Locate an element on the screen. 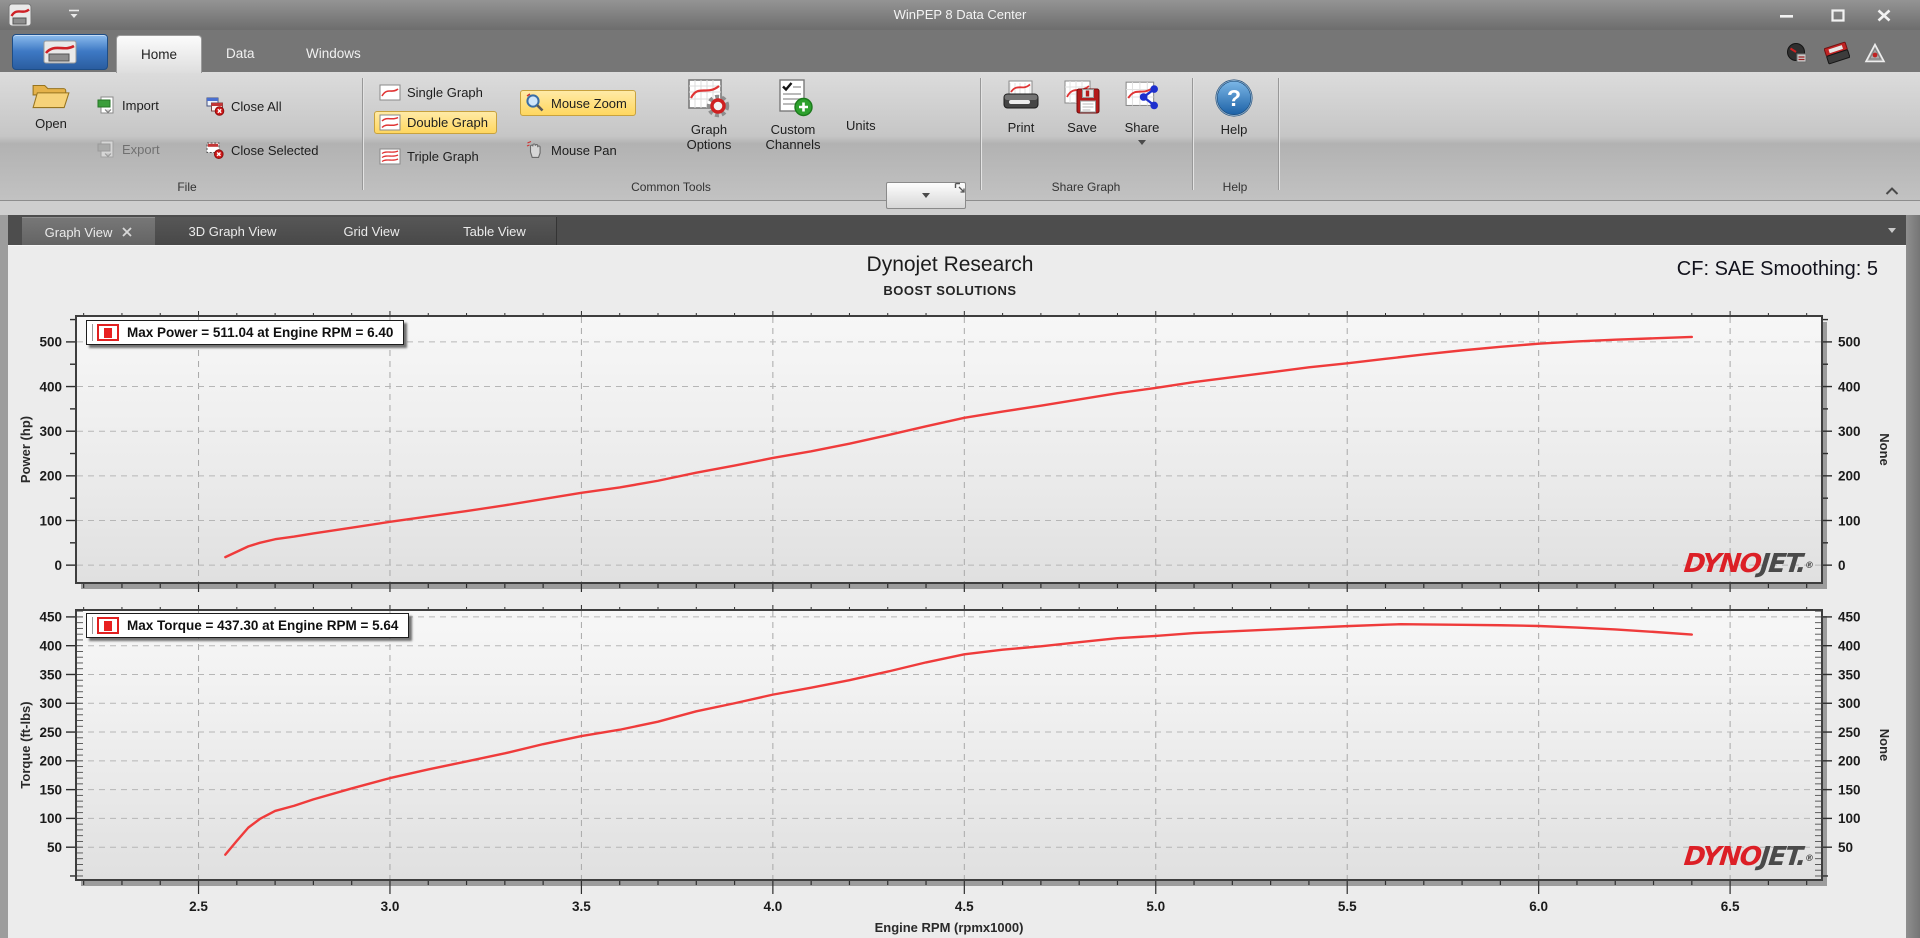 Image resolution: width=1920 pixels, height=938 pixels. maximize-button is located at coordinates (1838, 15).